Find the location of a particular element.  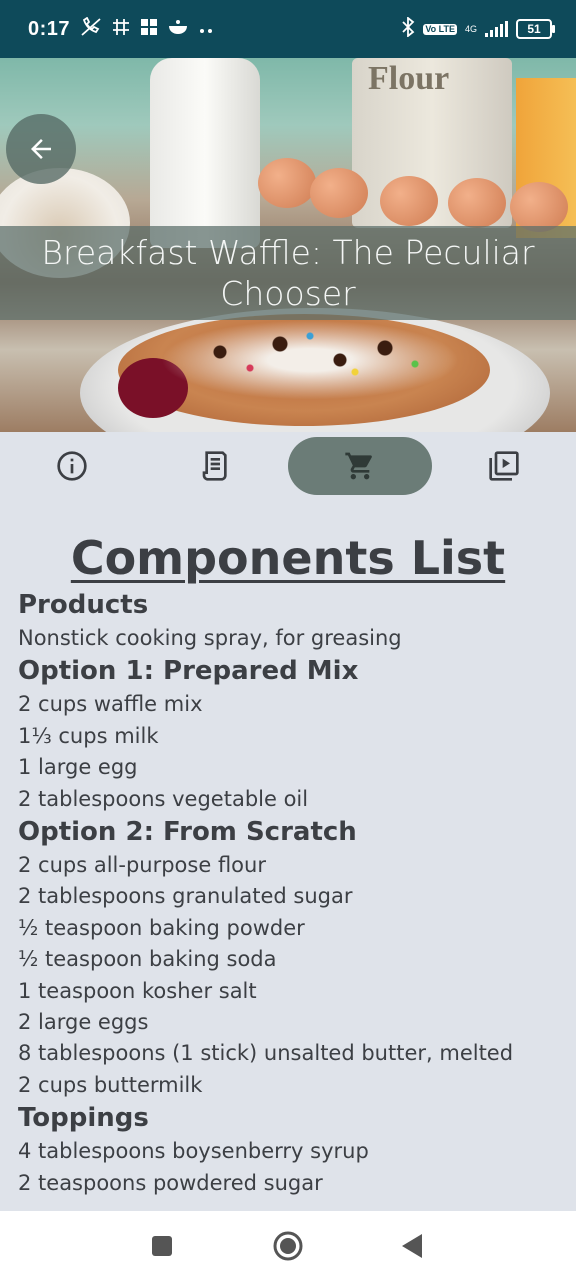

status-left-icons is located at coordinates (147, 29).